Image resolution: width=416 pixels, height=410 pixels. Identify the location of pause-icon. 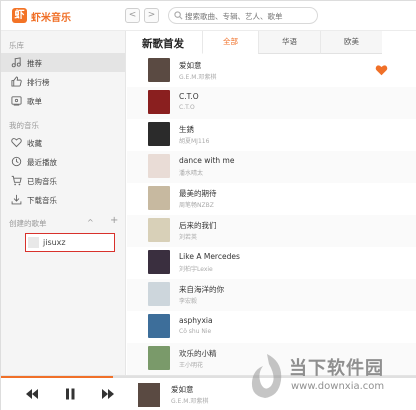
(70, 394).